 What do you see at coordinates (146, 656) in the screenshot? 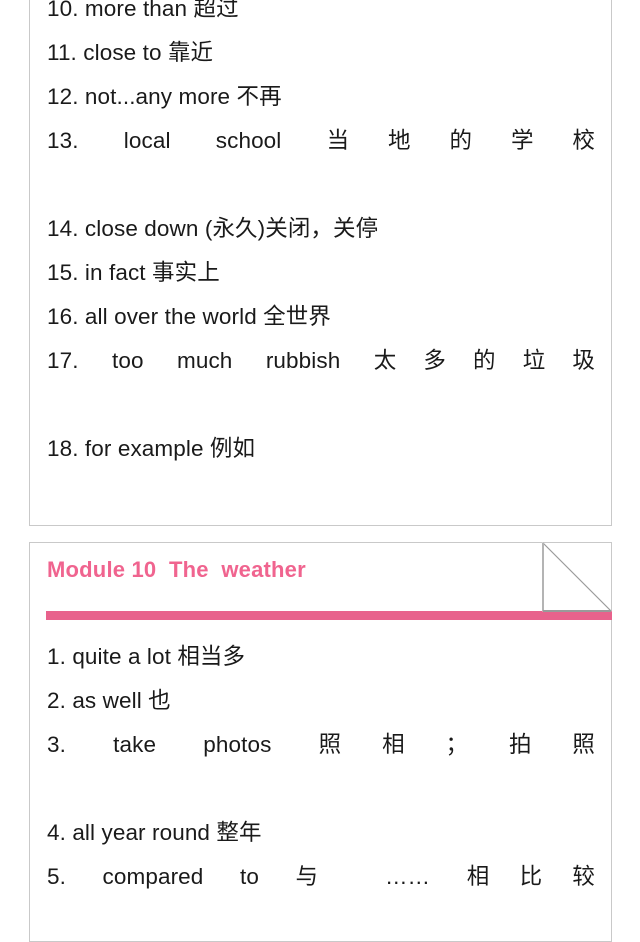
I see `list-item: 1. quite a lot 相当多` at bounding box center [146, 656].